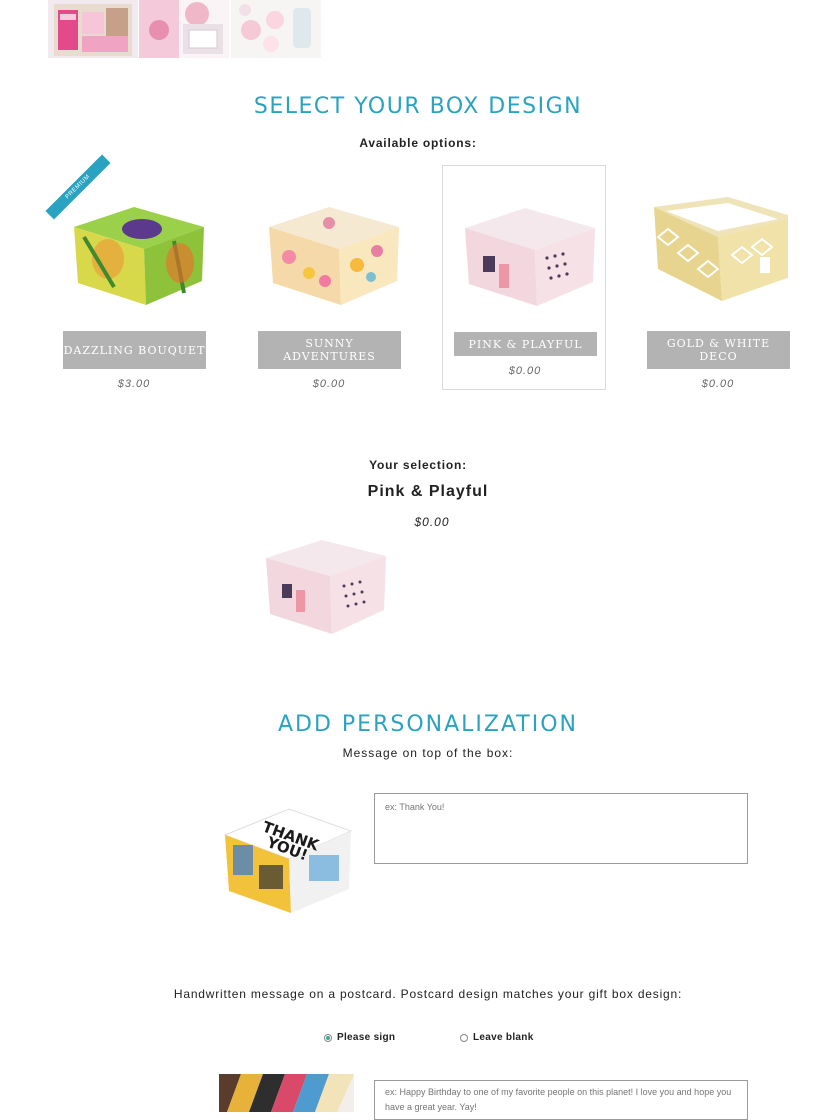  I want to click on your-selection-label: Your selection:, so click(418, 465).